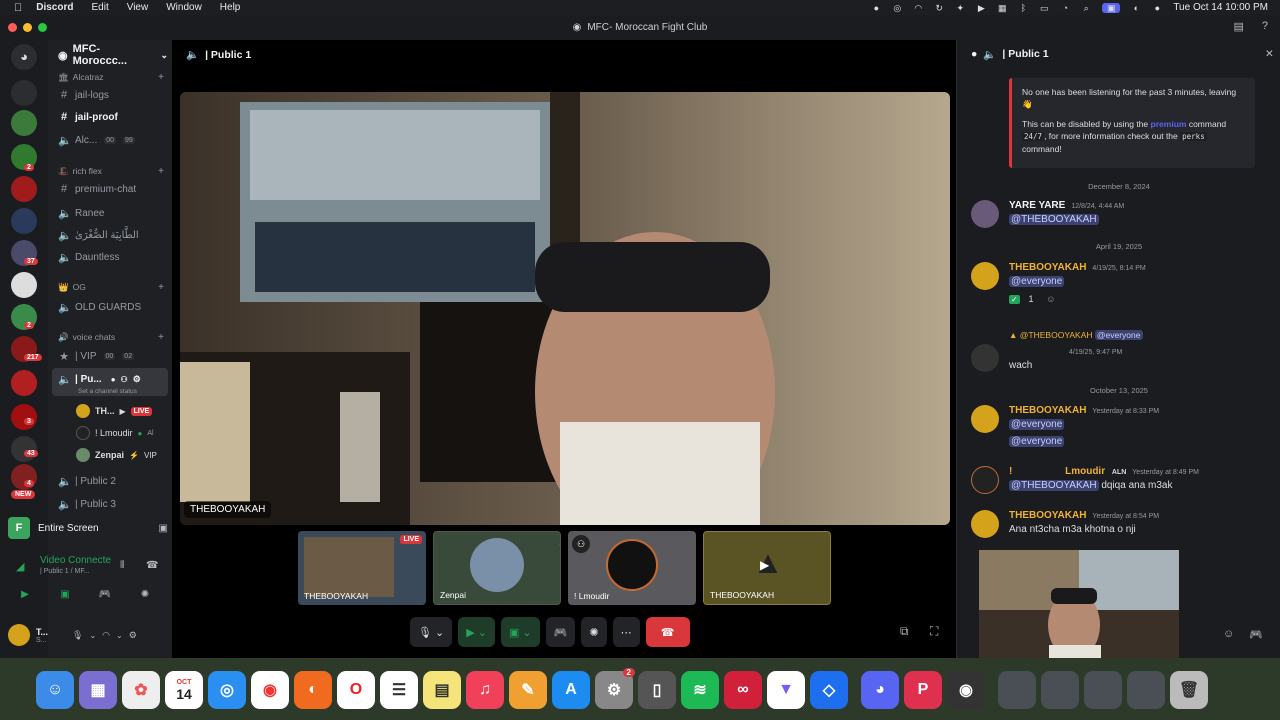 The height and width of the screenshot is (720, 1280). What do you see at coordinates (20, 566) in the screenshot?
I see `signal-icon: ◢` at bounding box center [20, 566].